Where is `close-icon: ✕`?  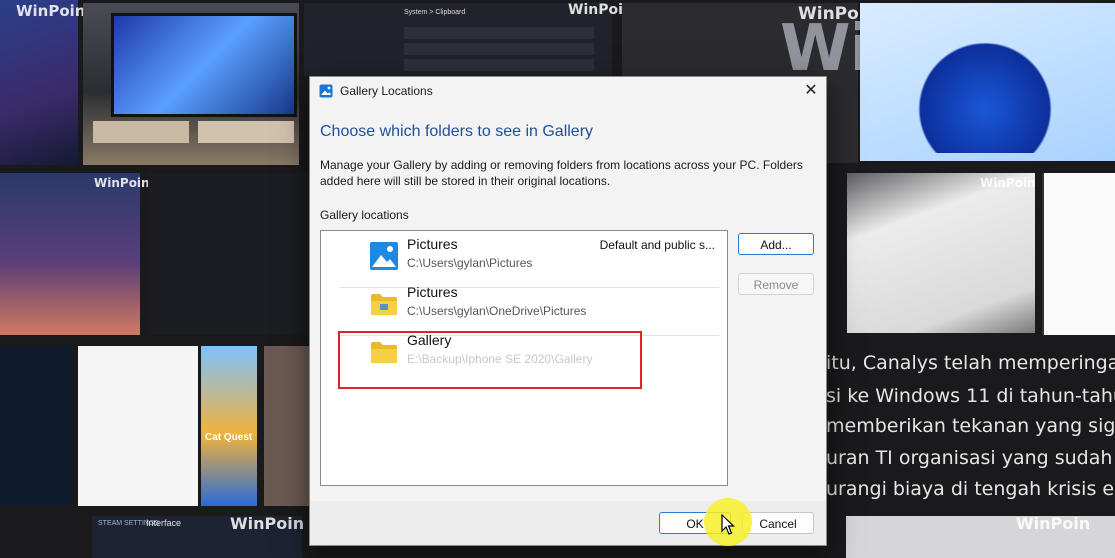 close-icon: ✕ is located at coordinates (811, 90).